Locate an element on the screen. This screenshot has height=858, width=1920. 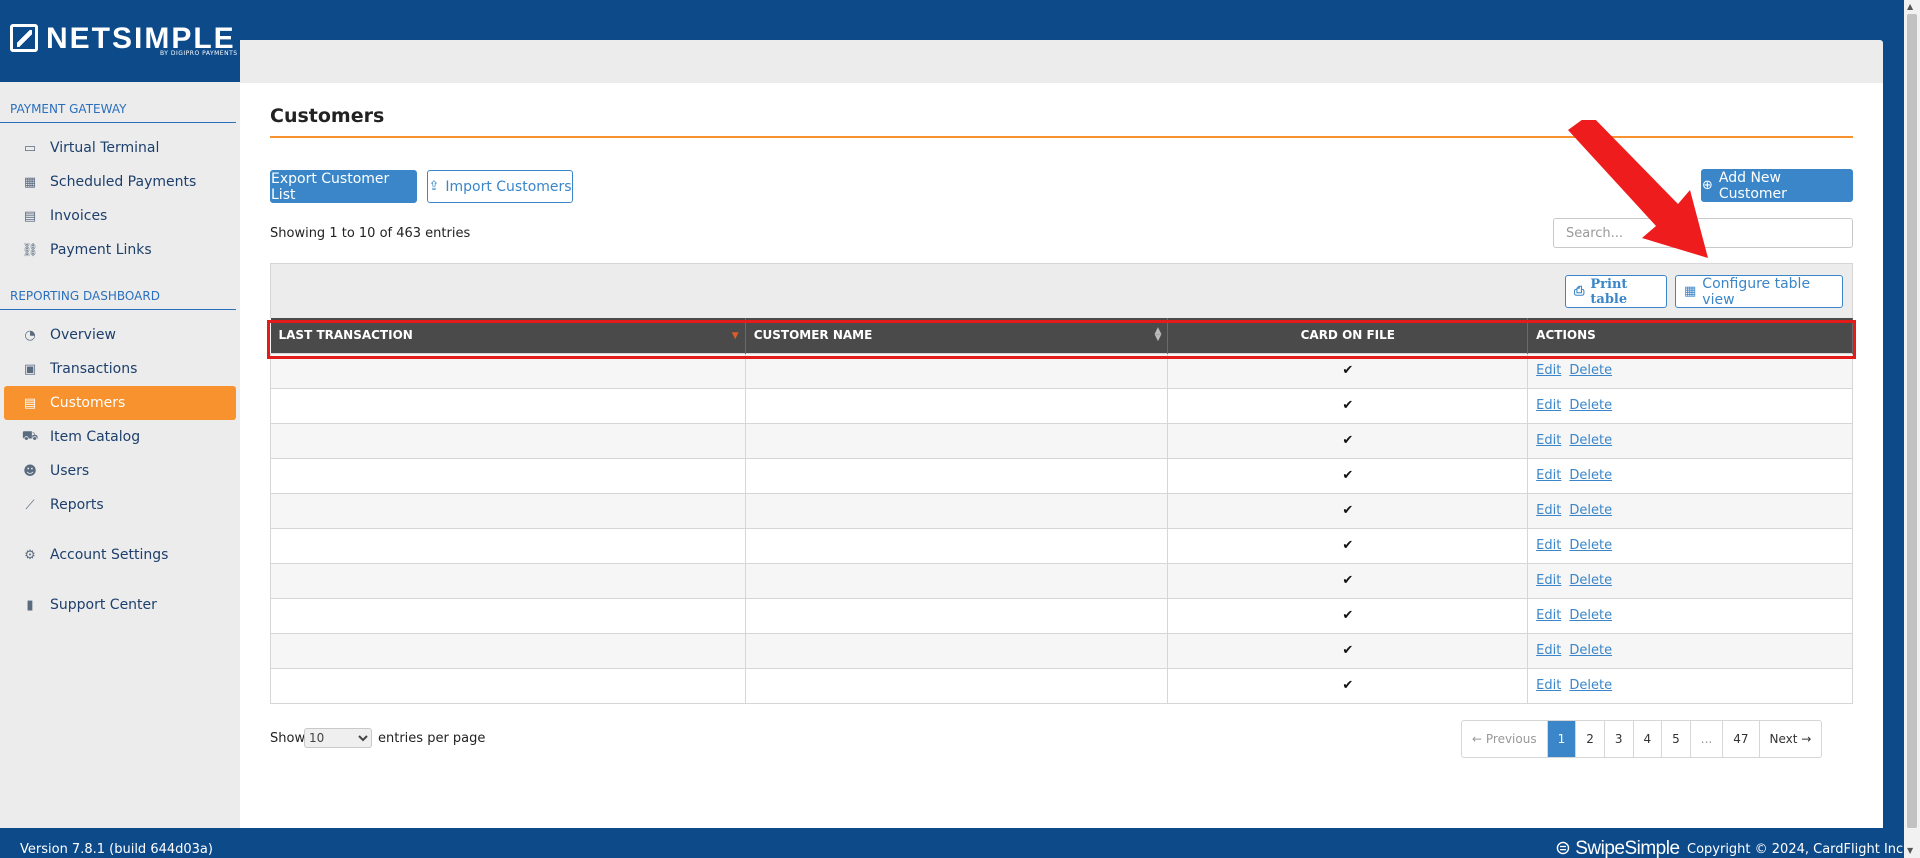
configure-table-view-button: ▦ Configure table view is located at coordinates (1759, 291).